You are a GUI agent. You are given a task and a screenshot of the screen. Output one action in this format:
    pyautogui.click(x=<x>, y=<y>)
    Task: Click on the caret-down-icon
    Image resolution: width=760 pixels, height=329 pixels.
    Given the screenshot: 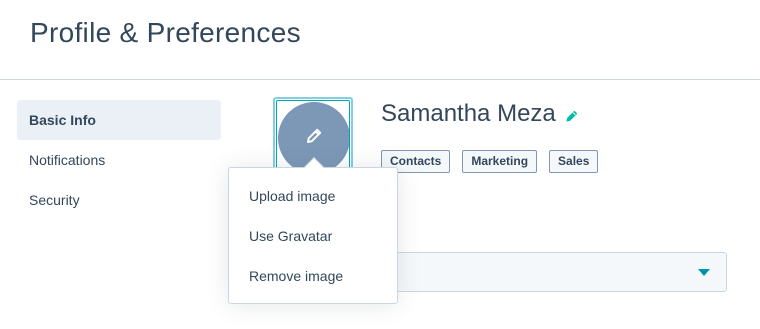 What is the action you would take?
    pyautogui.click(x=704, y=272)
    